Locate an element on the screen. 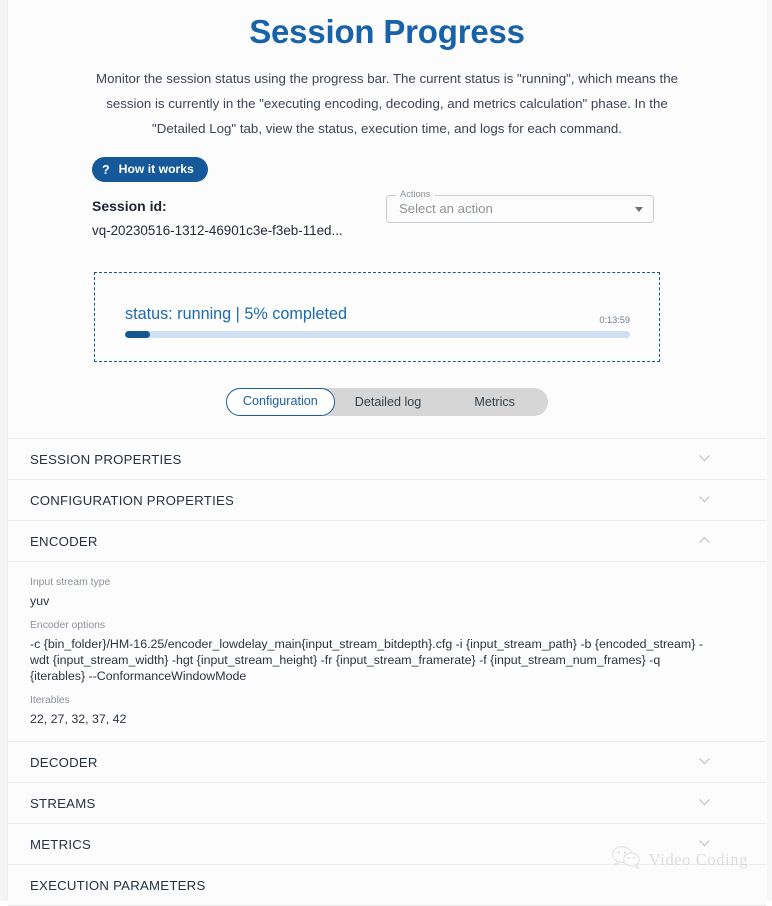  encoder-options-label: Encoder options is located at coordinates (68, 625).